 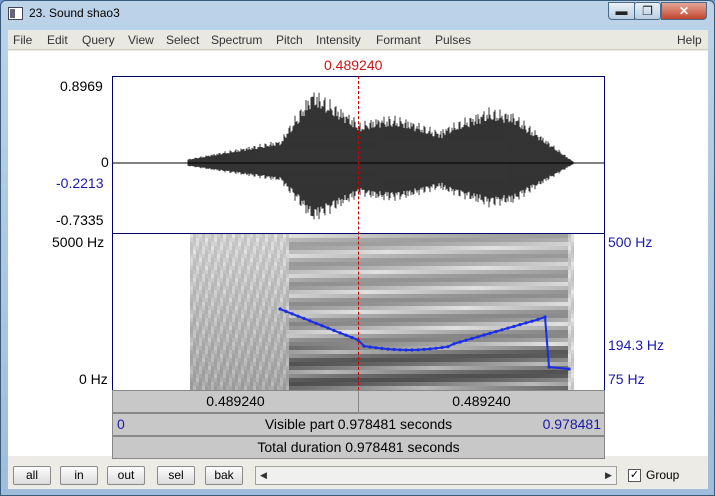 I want to click on scroll-left-arrow-icon: ◀, so click(x=263, y=475).